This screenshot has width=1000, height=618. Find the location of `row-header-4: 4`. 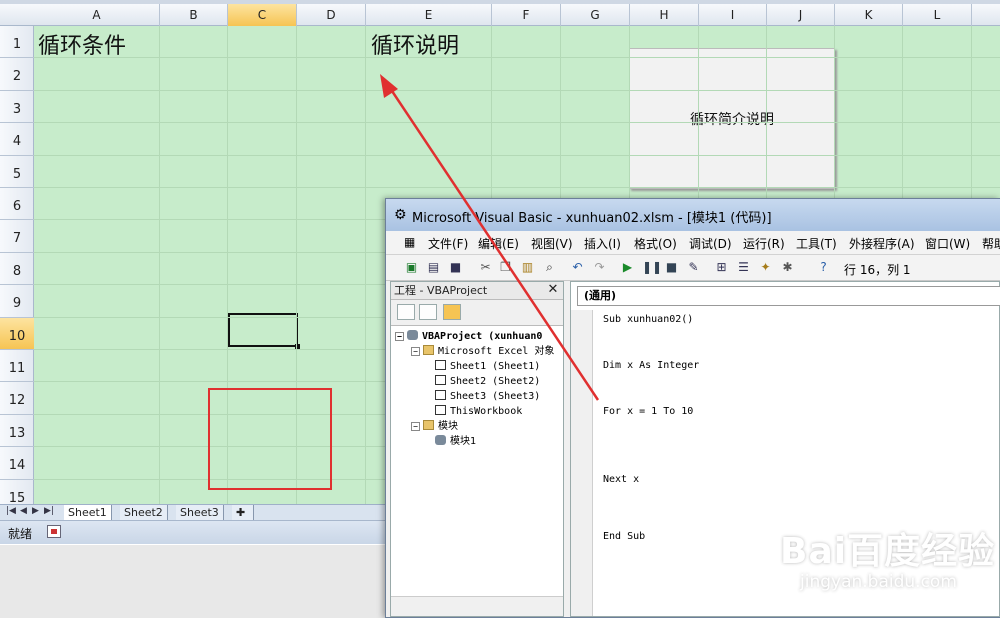

row-header-4: 4 is located at coordinates (17, 139).